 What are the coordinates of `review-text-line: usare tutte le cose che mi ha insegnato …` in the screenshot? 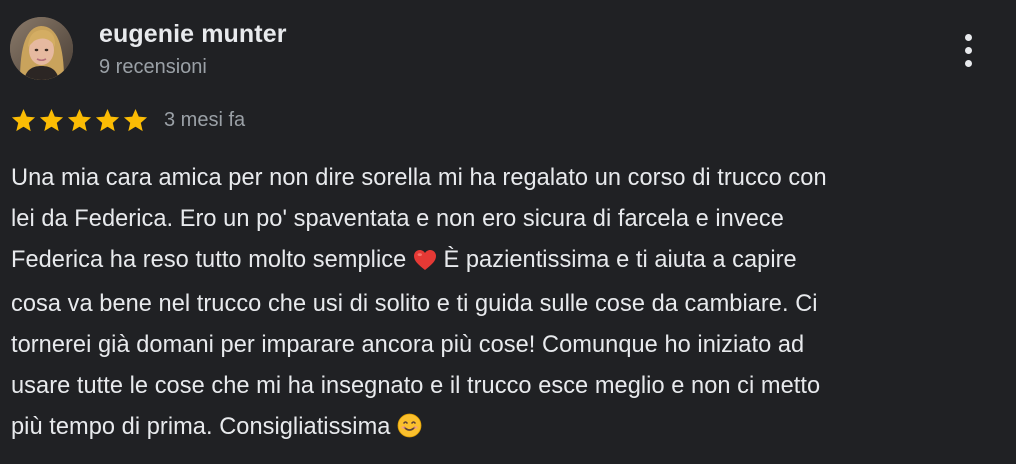 It's located at (416, 385).